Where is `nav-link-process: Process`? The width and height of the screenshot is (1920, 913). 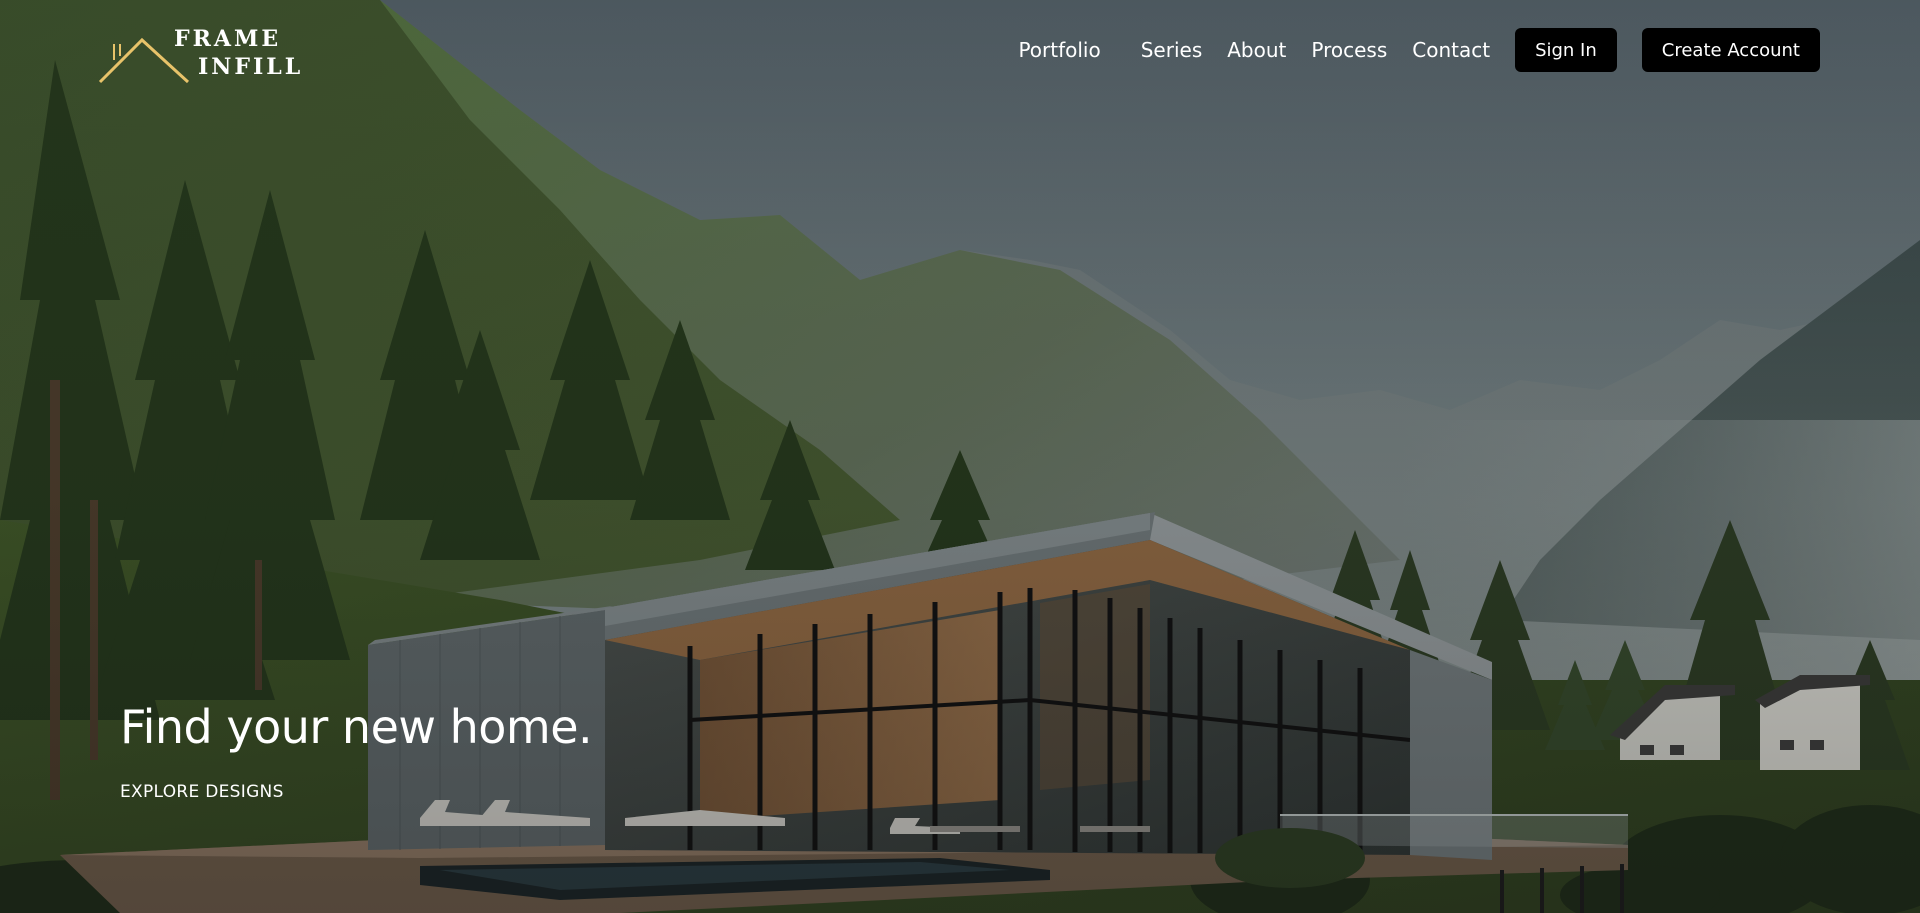
nav-link-process: Process is located at coordinates (1349, 50).